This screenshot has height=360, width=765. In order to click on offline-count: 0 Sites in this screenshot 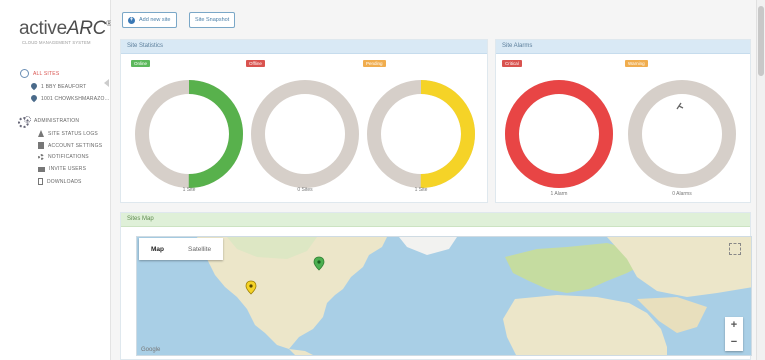, I will do `click(305, 190)`.